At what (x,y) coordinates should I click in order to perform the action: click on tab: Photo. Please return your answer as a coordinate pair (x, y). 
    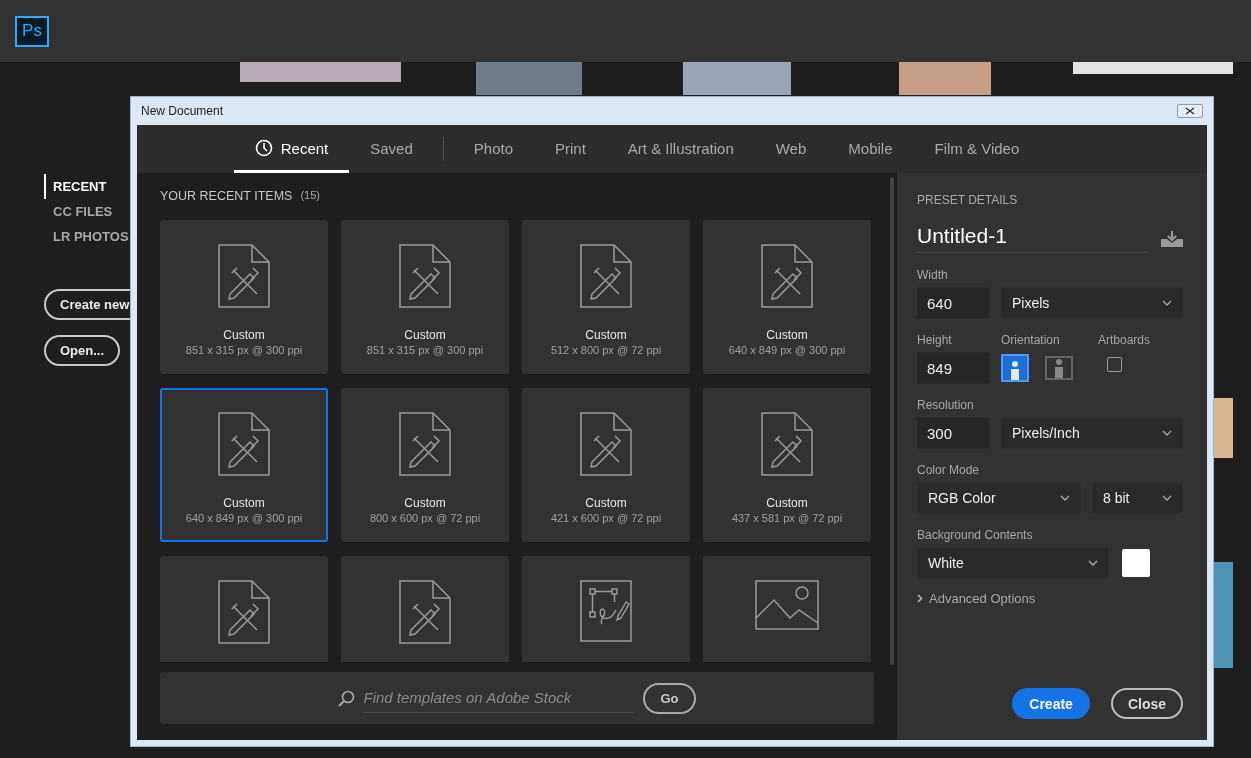
    Looking at the image, I should click on (493, 149).